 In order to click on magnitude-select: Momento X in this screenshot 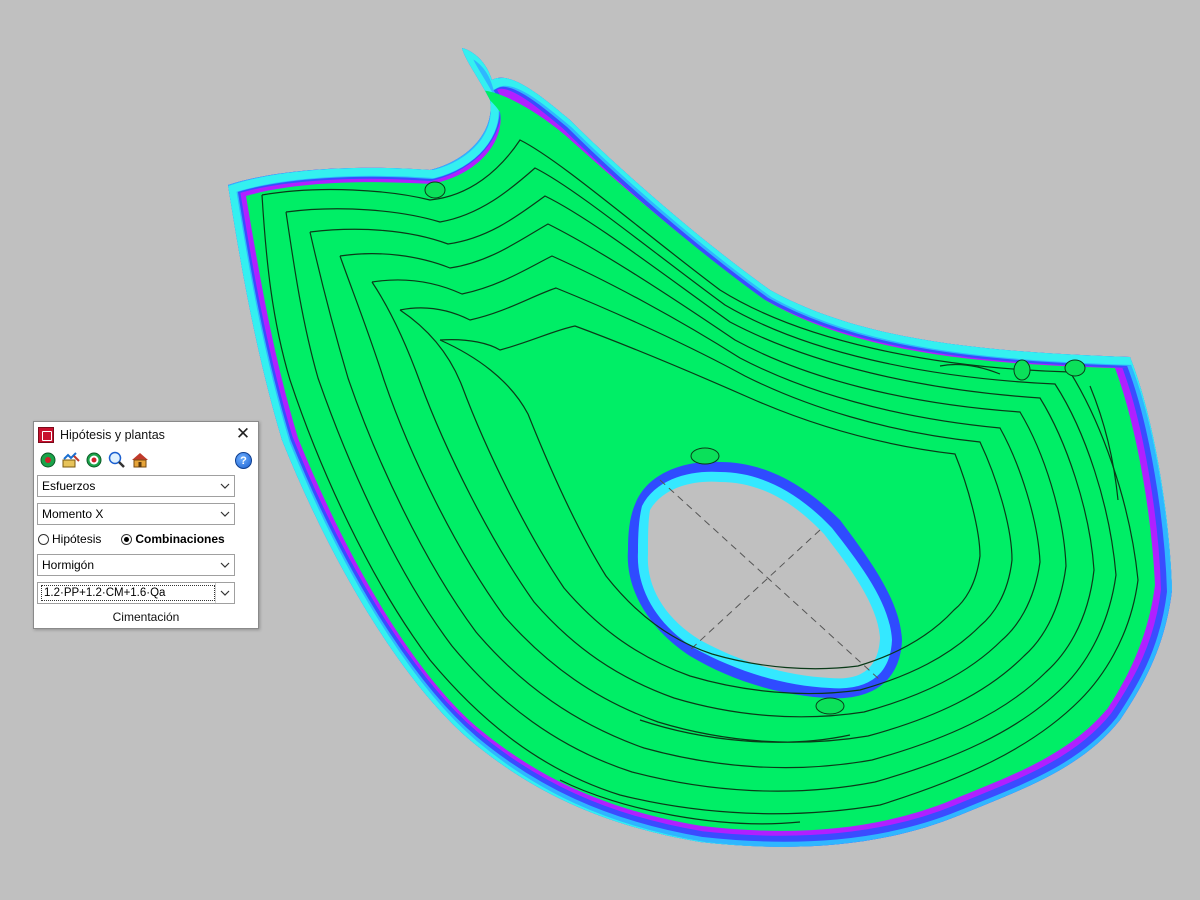, I will do `click(136, 514)`.